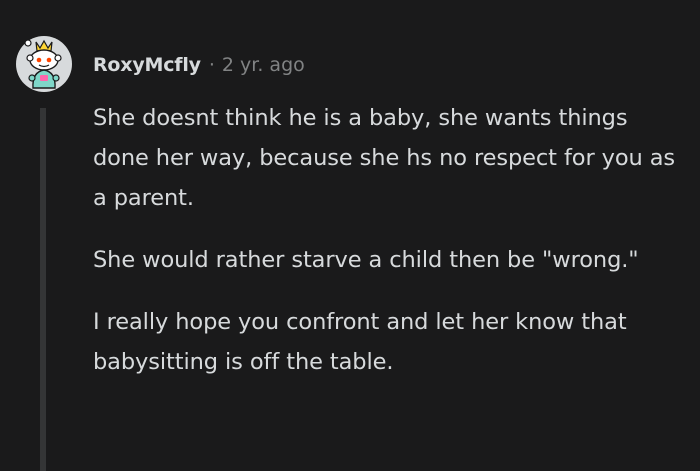 This screenshot has width=700, height=471. I want to click on comment-timestamp: 2 yr. ago, so click(263, 65).